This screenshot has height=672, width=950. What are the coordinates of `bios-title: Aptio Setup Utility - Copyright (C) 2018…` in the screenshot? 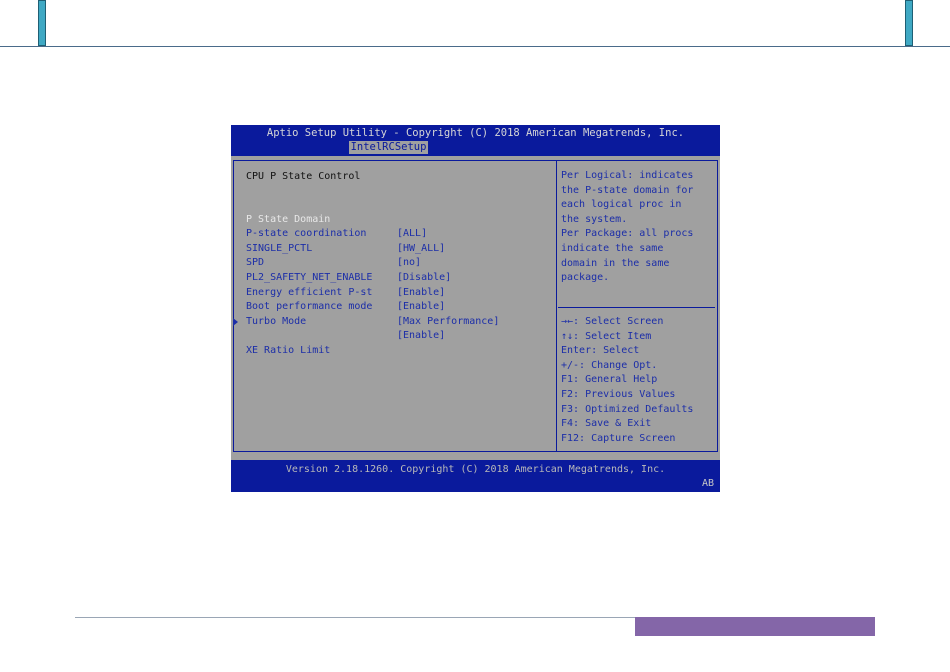 It's located at (475, 133).